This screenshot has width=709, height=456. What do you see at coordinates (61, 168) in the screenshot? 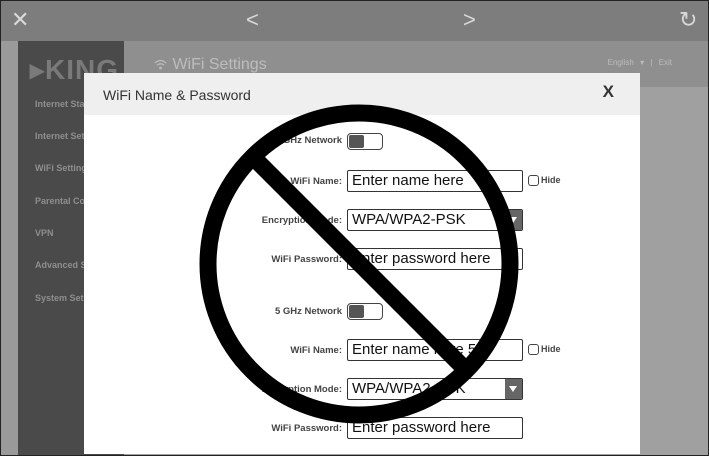
I see `sidebar-item-wifi-settings: WiFi Setting` at bounding box center [61, 168].